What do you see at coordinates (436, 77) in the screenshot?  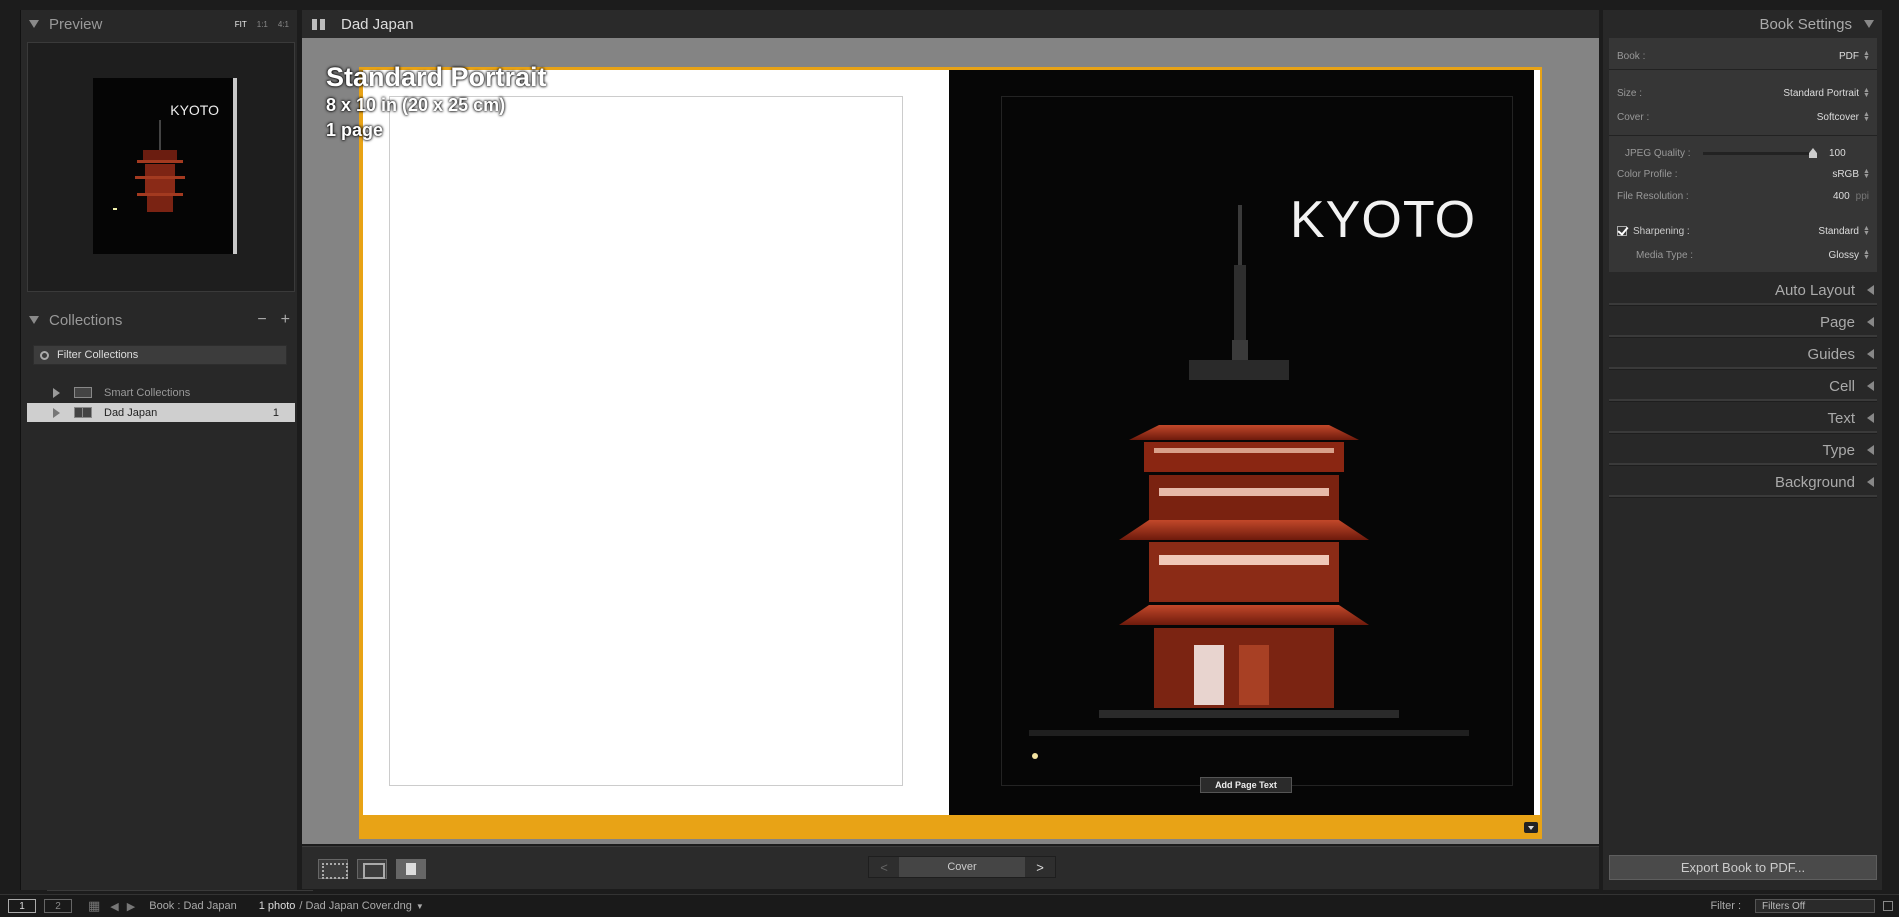 I see `book-size-title: Standard Portrait` at bounding box center [436, 77].